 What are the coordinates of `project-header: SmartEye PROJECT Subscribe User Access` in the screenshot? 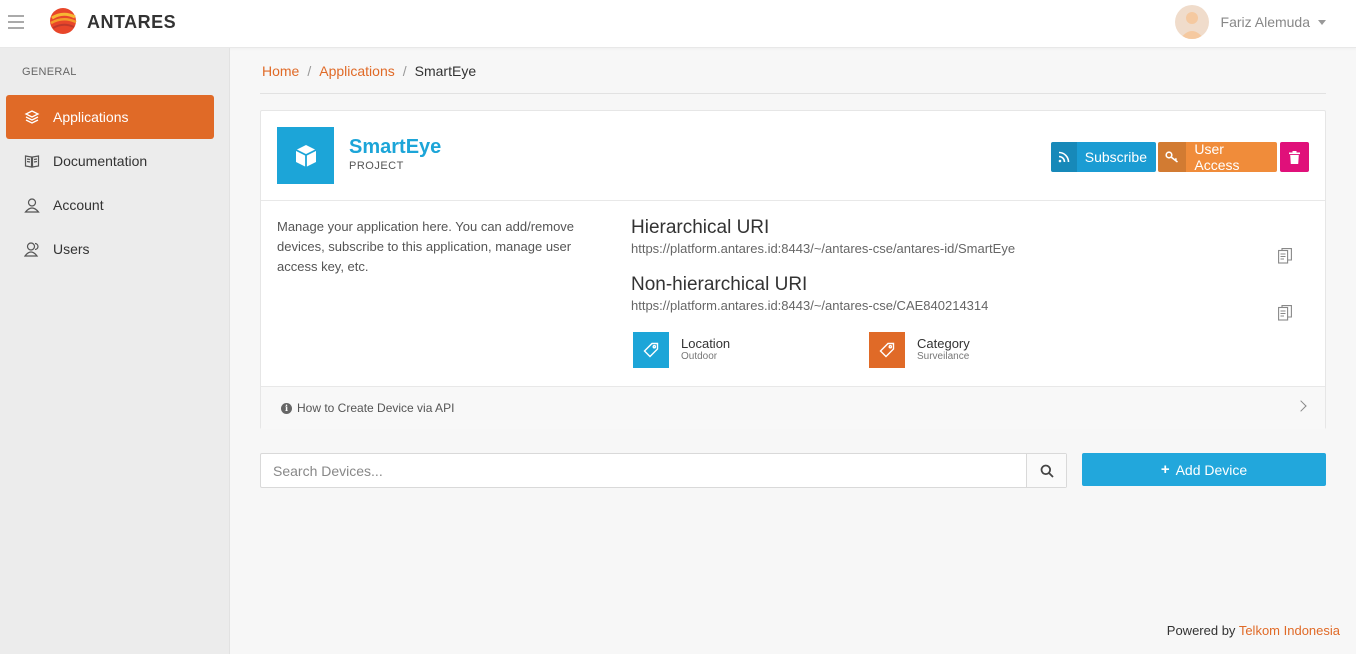 It's located at (793, 156).